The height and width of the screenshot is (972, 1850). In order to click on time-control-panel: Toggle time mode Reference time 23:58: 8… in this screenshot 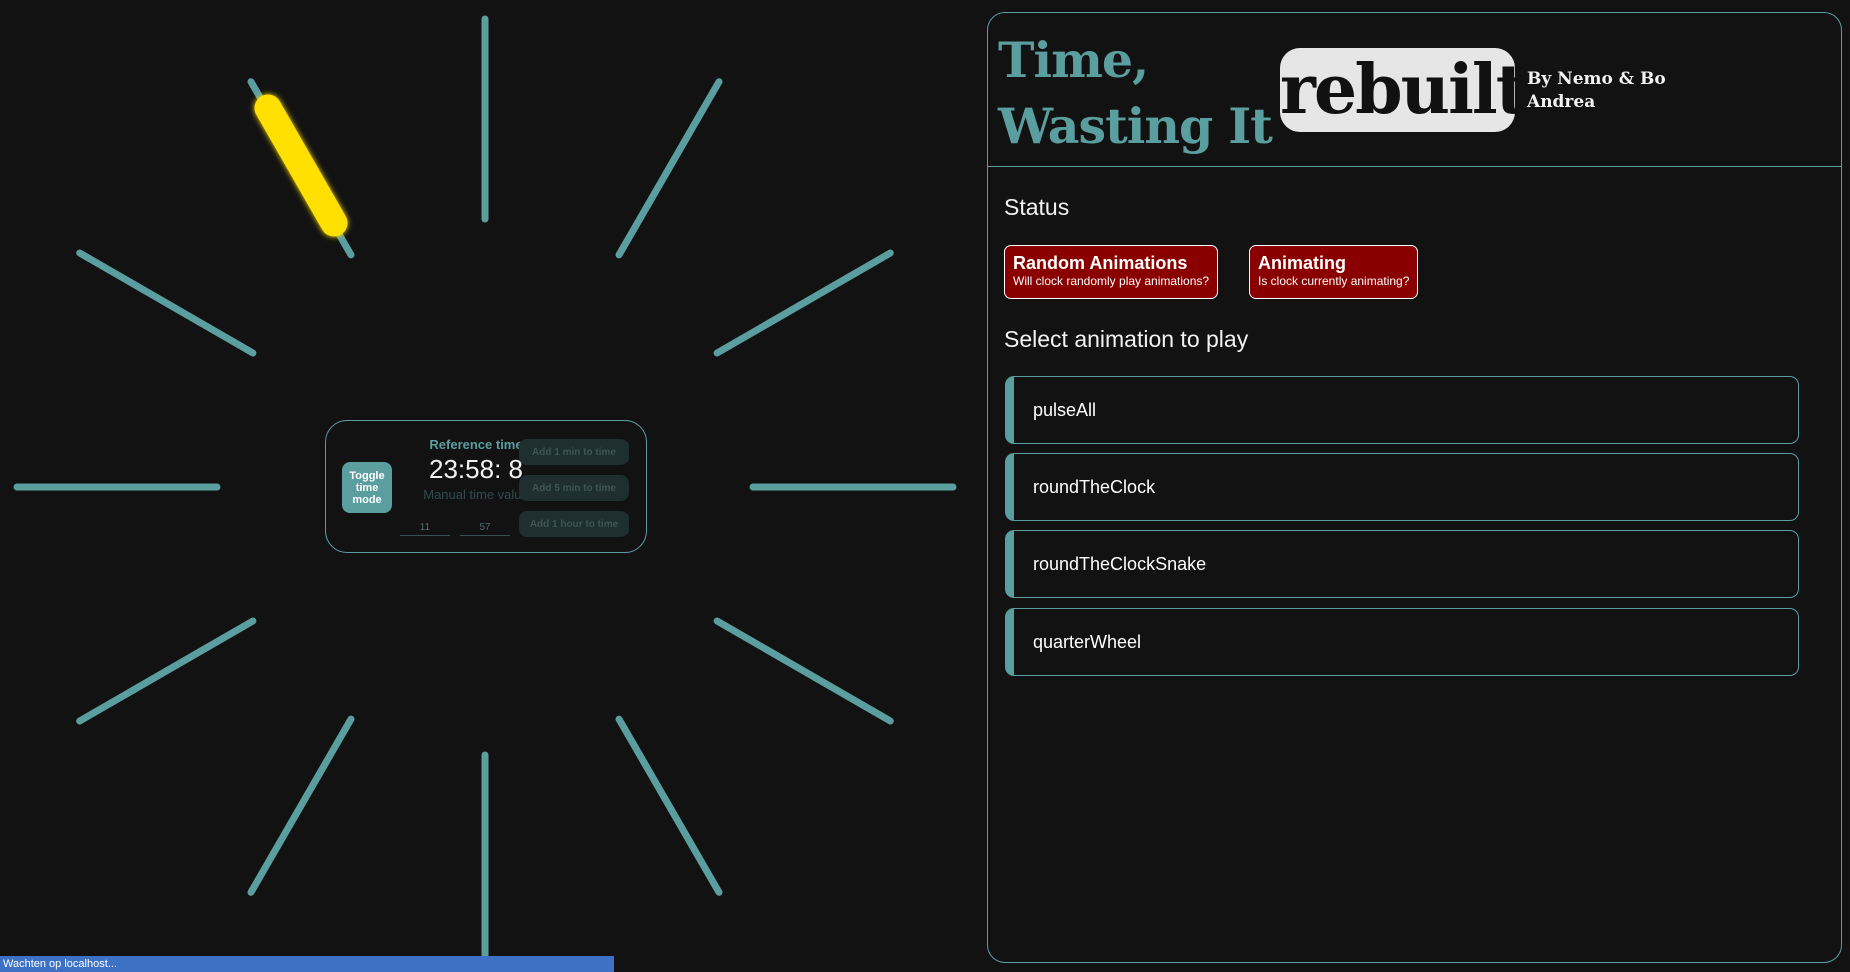, I will do `click(486, 486)`.